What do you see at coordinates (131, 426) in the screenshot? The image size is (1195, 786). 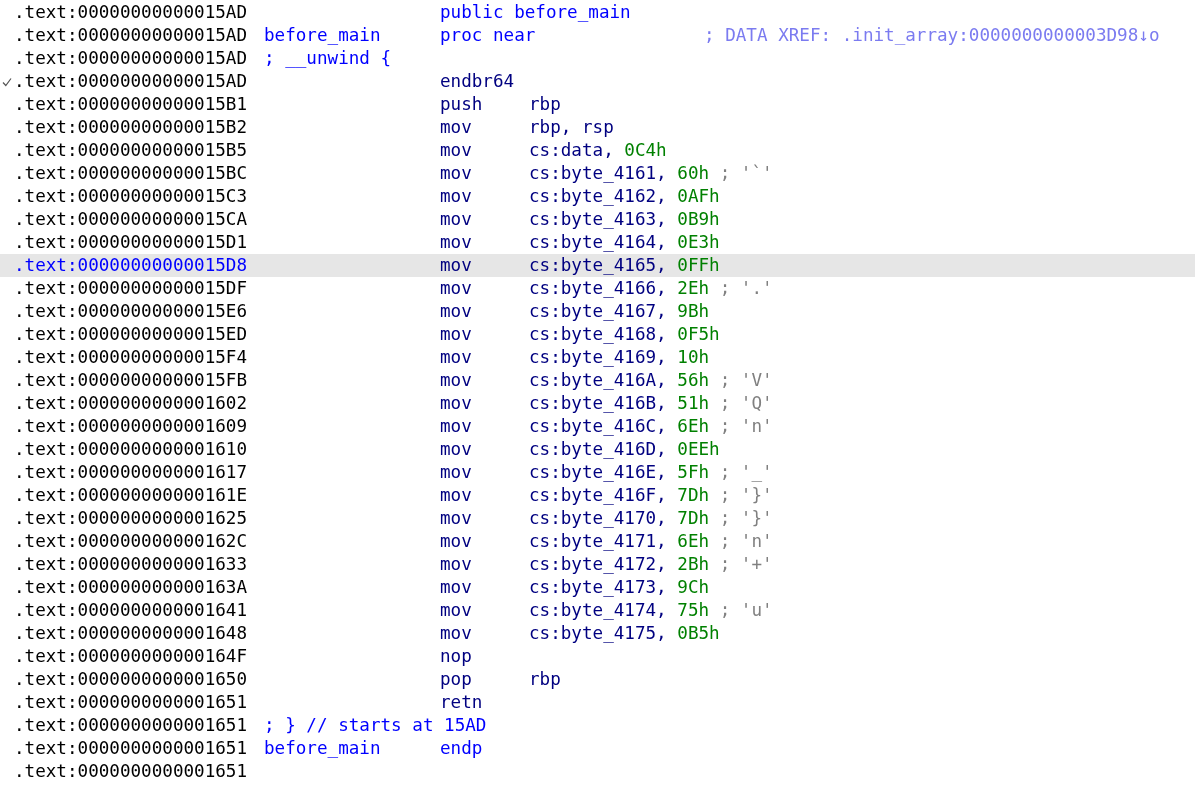 I see `address-text: .text:0000000000001609` at bounding box center [131, 426].